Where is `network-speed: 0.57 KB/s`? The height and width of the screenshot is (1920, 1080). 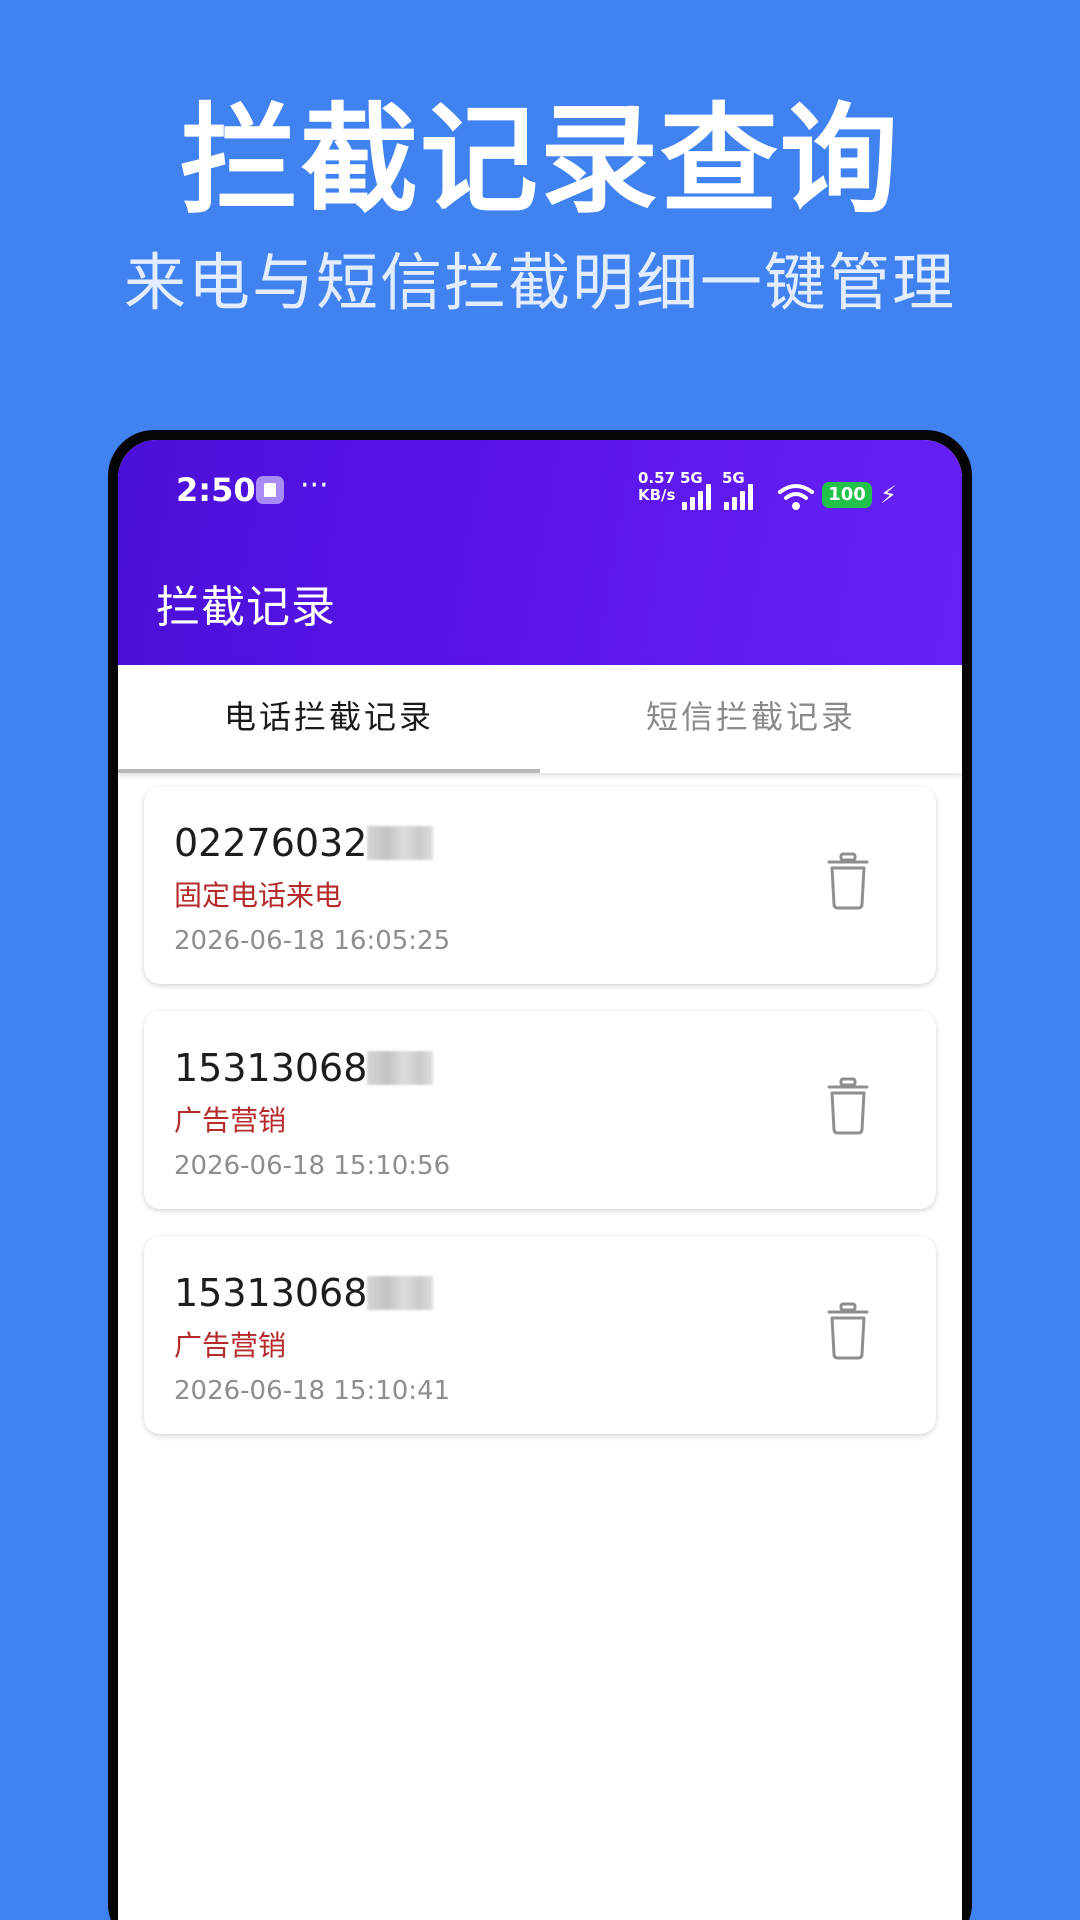
network-speed: 0.57 KB/s is located at coordinates (656, 487).